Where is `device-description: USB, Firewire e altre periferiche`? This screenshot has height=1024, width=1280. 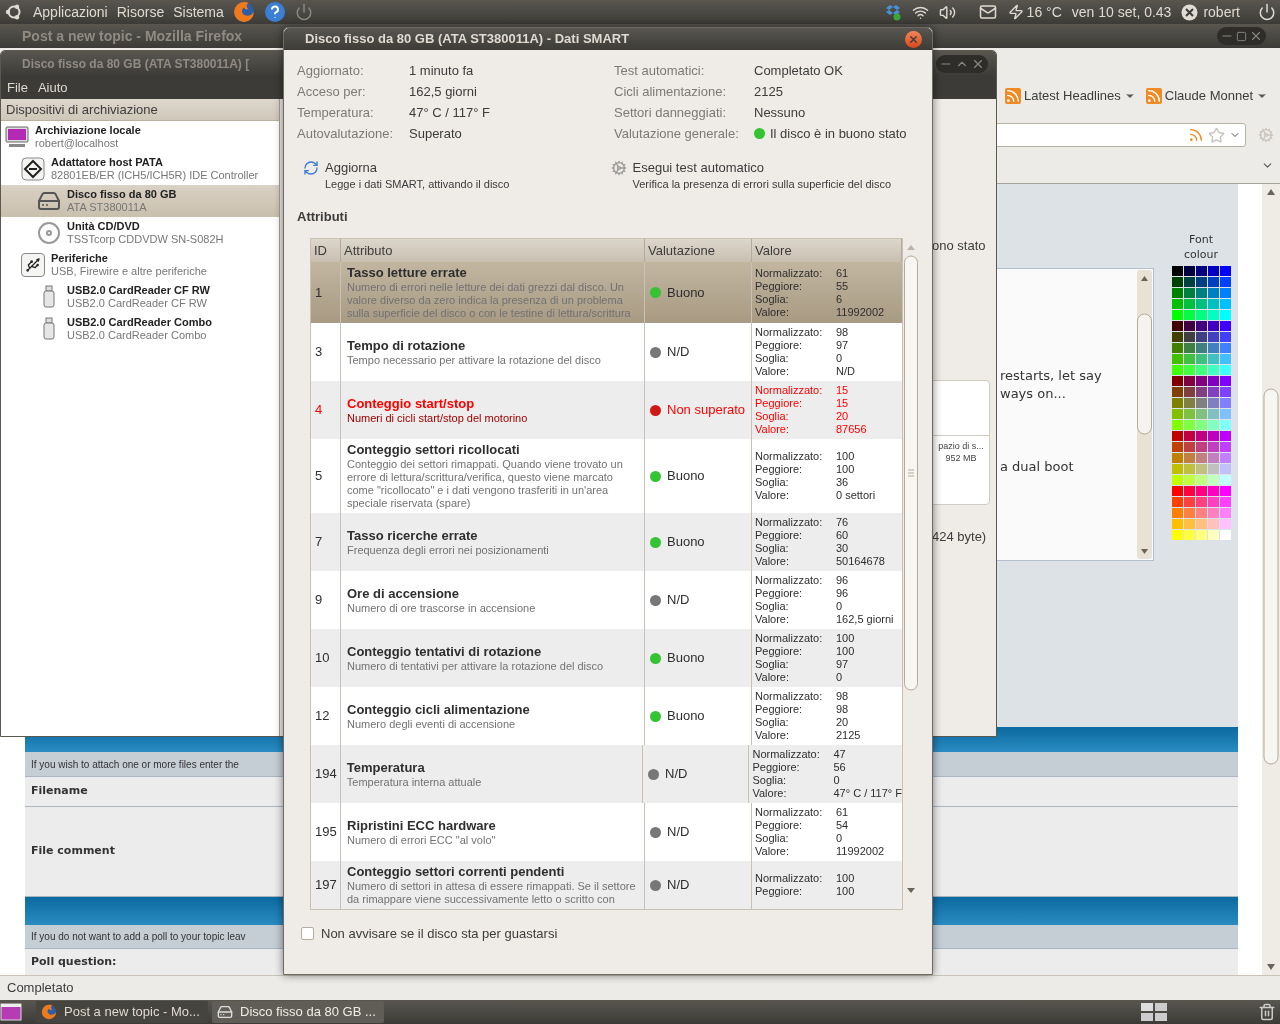 device-description: USB, Firewire e altre periferiche is located at coordinates (129, 271).